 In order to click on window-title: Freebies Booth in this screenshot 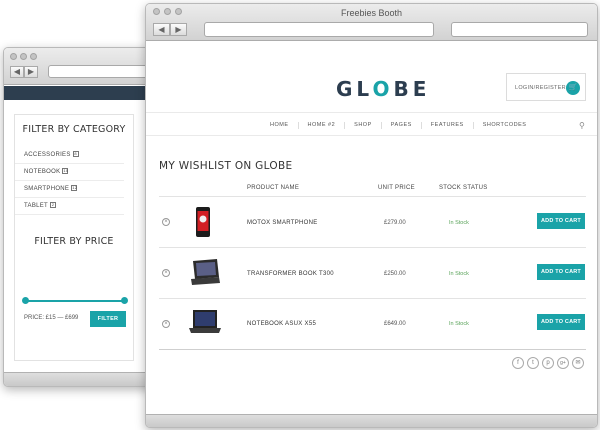, I will do `click(371, 13)`.